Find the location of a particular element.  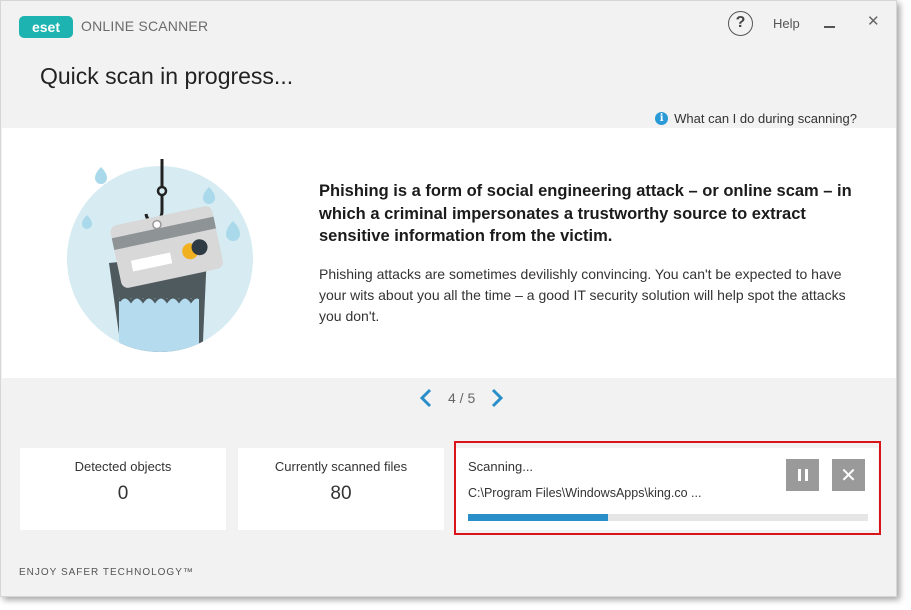

close-icon: ✕ is located at coordinates (873, 21).